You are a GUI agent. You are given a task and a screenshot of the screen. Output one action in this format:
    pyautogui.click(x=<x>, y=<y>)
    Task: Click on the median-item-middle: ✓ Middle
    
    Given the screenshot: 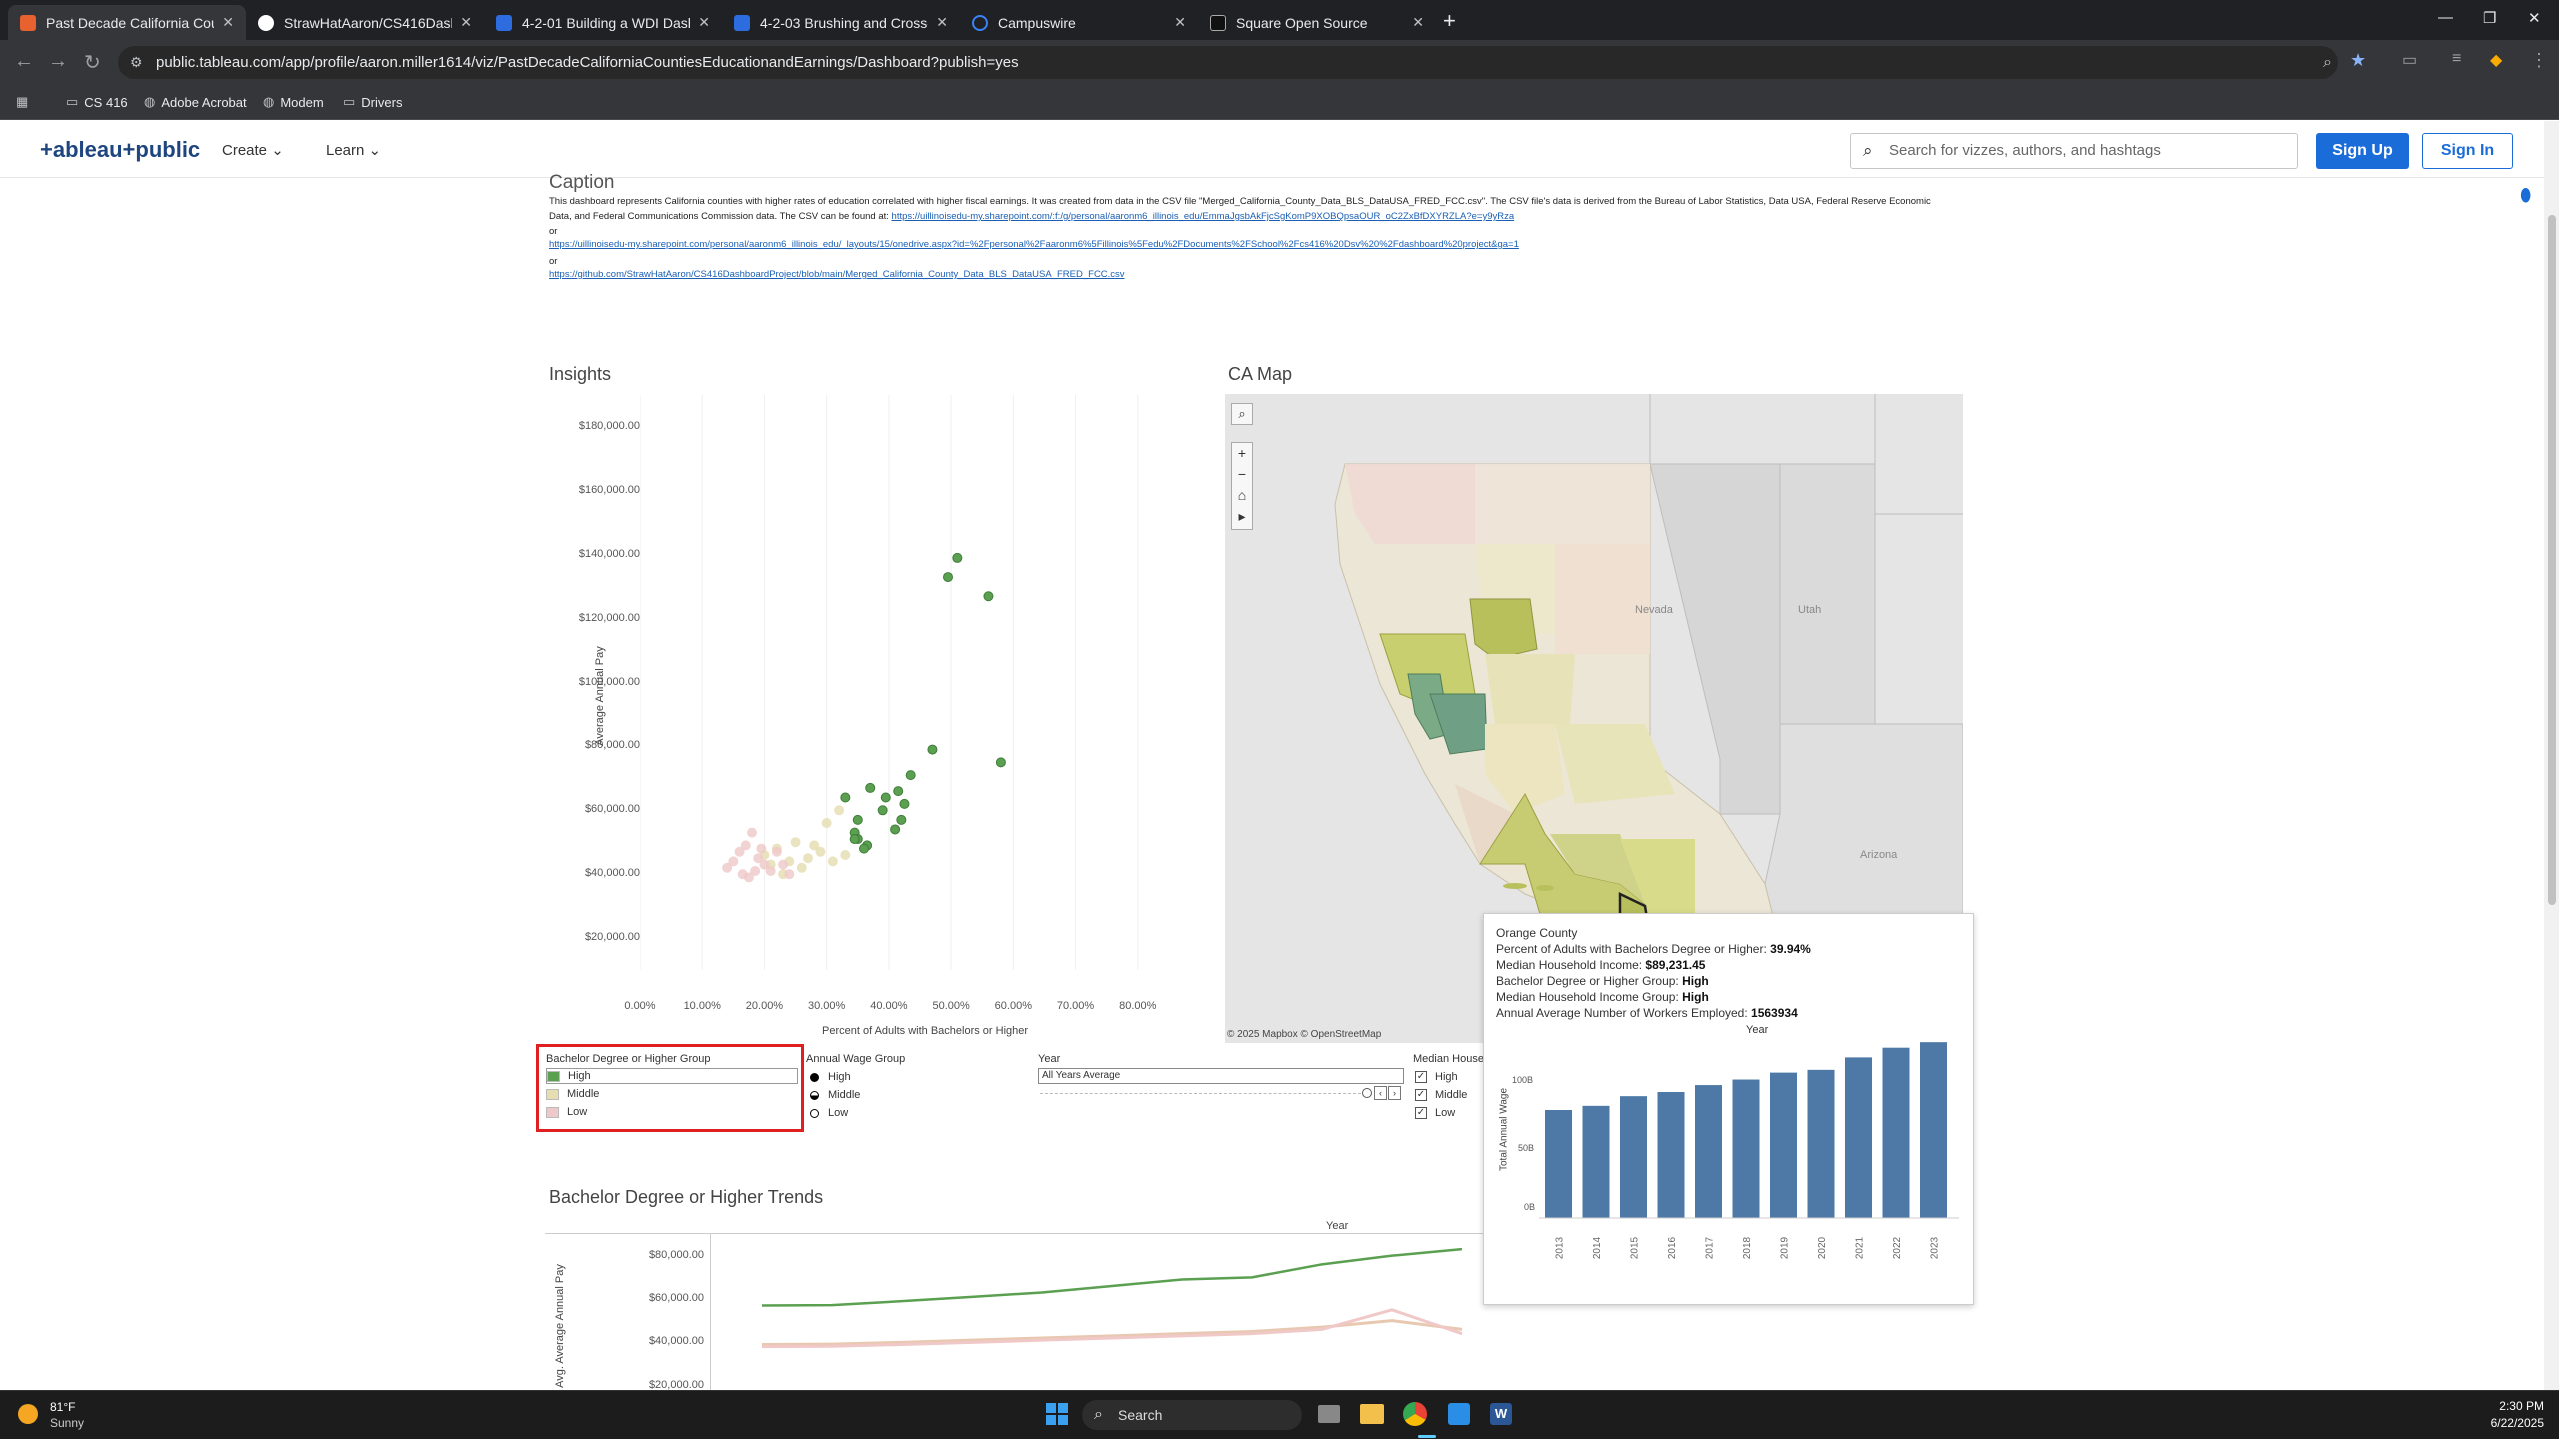 What is the action you would take?
    pyautogui.click(x=1441, y=1095)
    